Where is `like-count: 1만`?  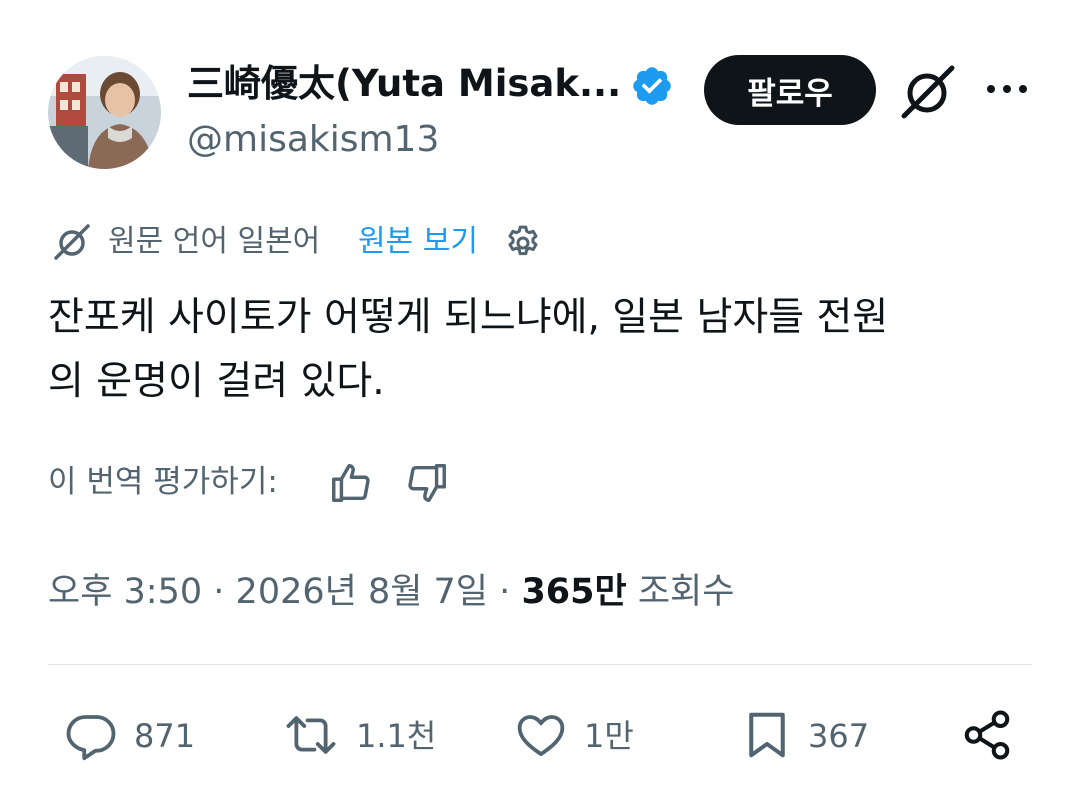
like-count: 1만 is located at coordinates (609, 736).